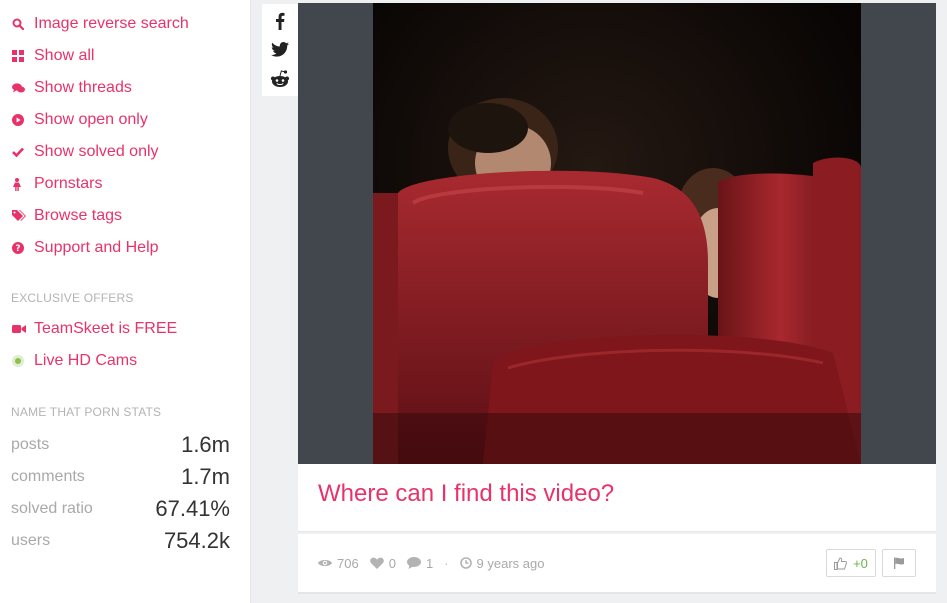 This screenshot has height=603, width=947. I want to click on tags-icon, so click(23, 216).